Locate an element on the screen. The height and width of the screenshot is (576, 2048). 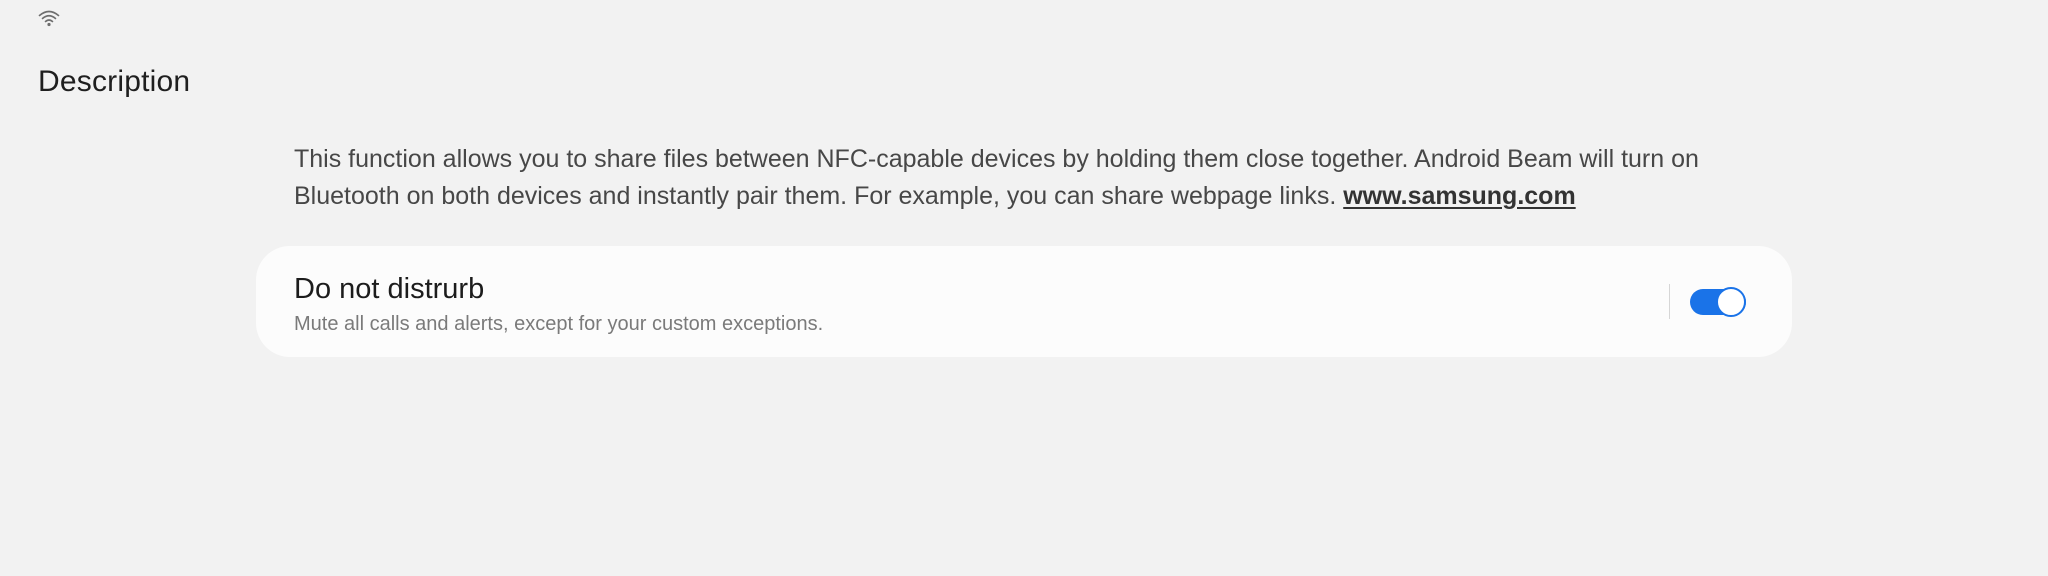
page-title: Description is located at coordinates (114, 81).